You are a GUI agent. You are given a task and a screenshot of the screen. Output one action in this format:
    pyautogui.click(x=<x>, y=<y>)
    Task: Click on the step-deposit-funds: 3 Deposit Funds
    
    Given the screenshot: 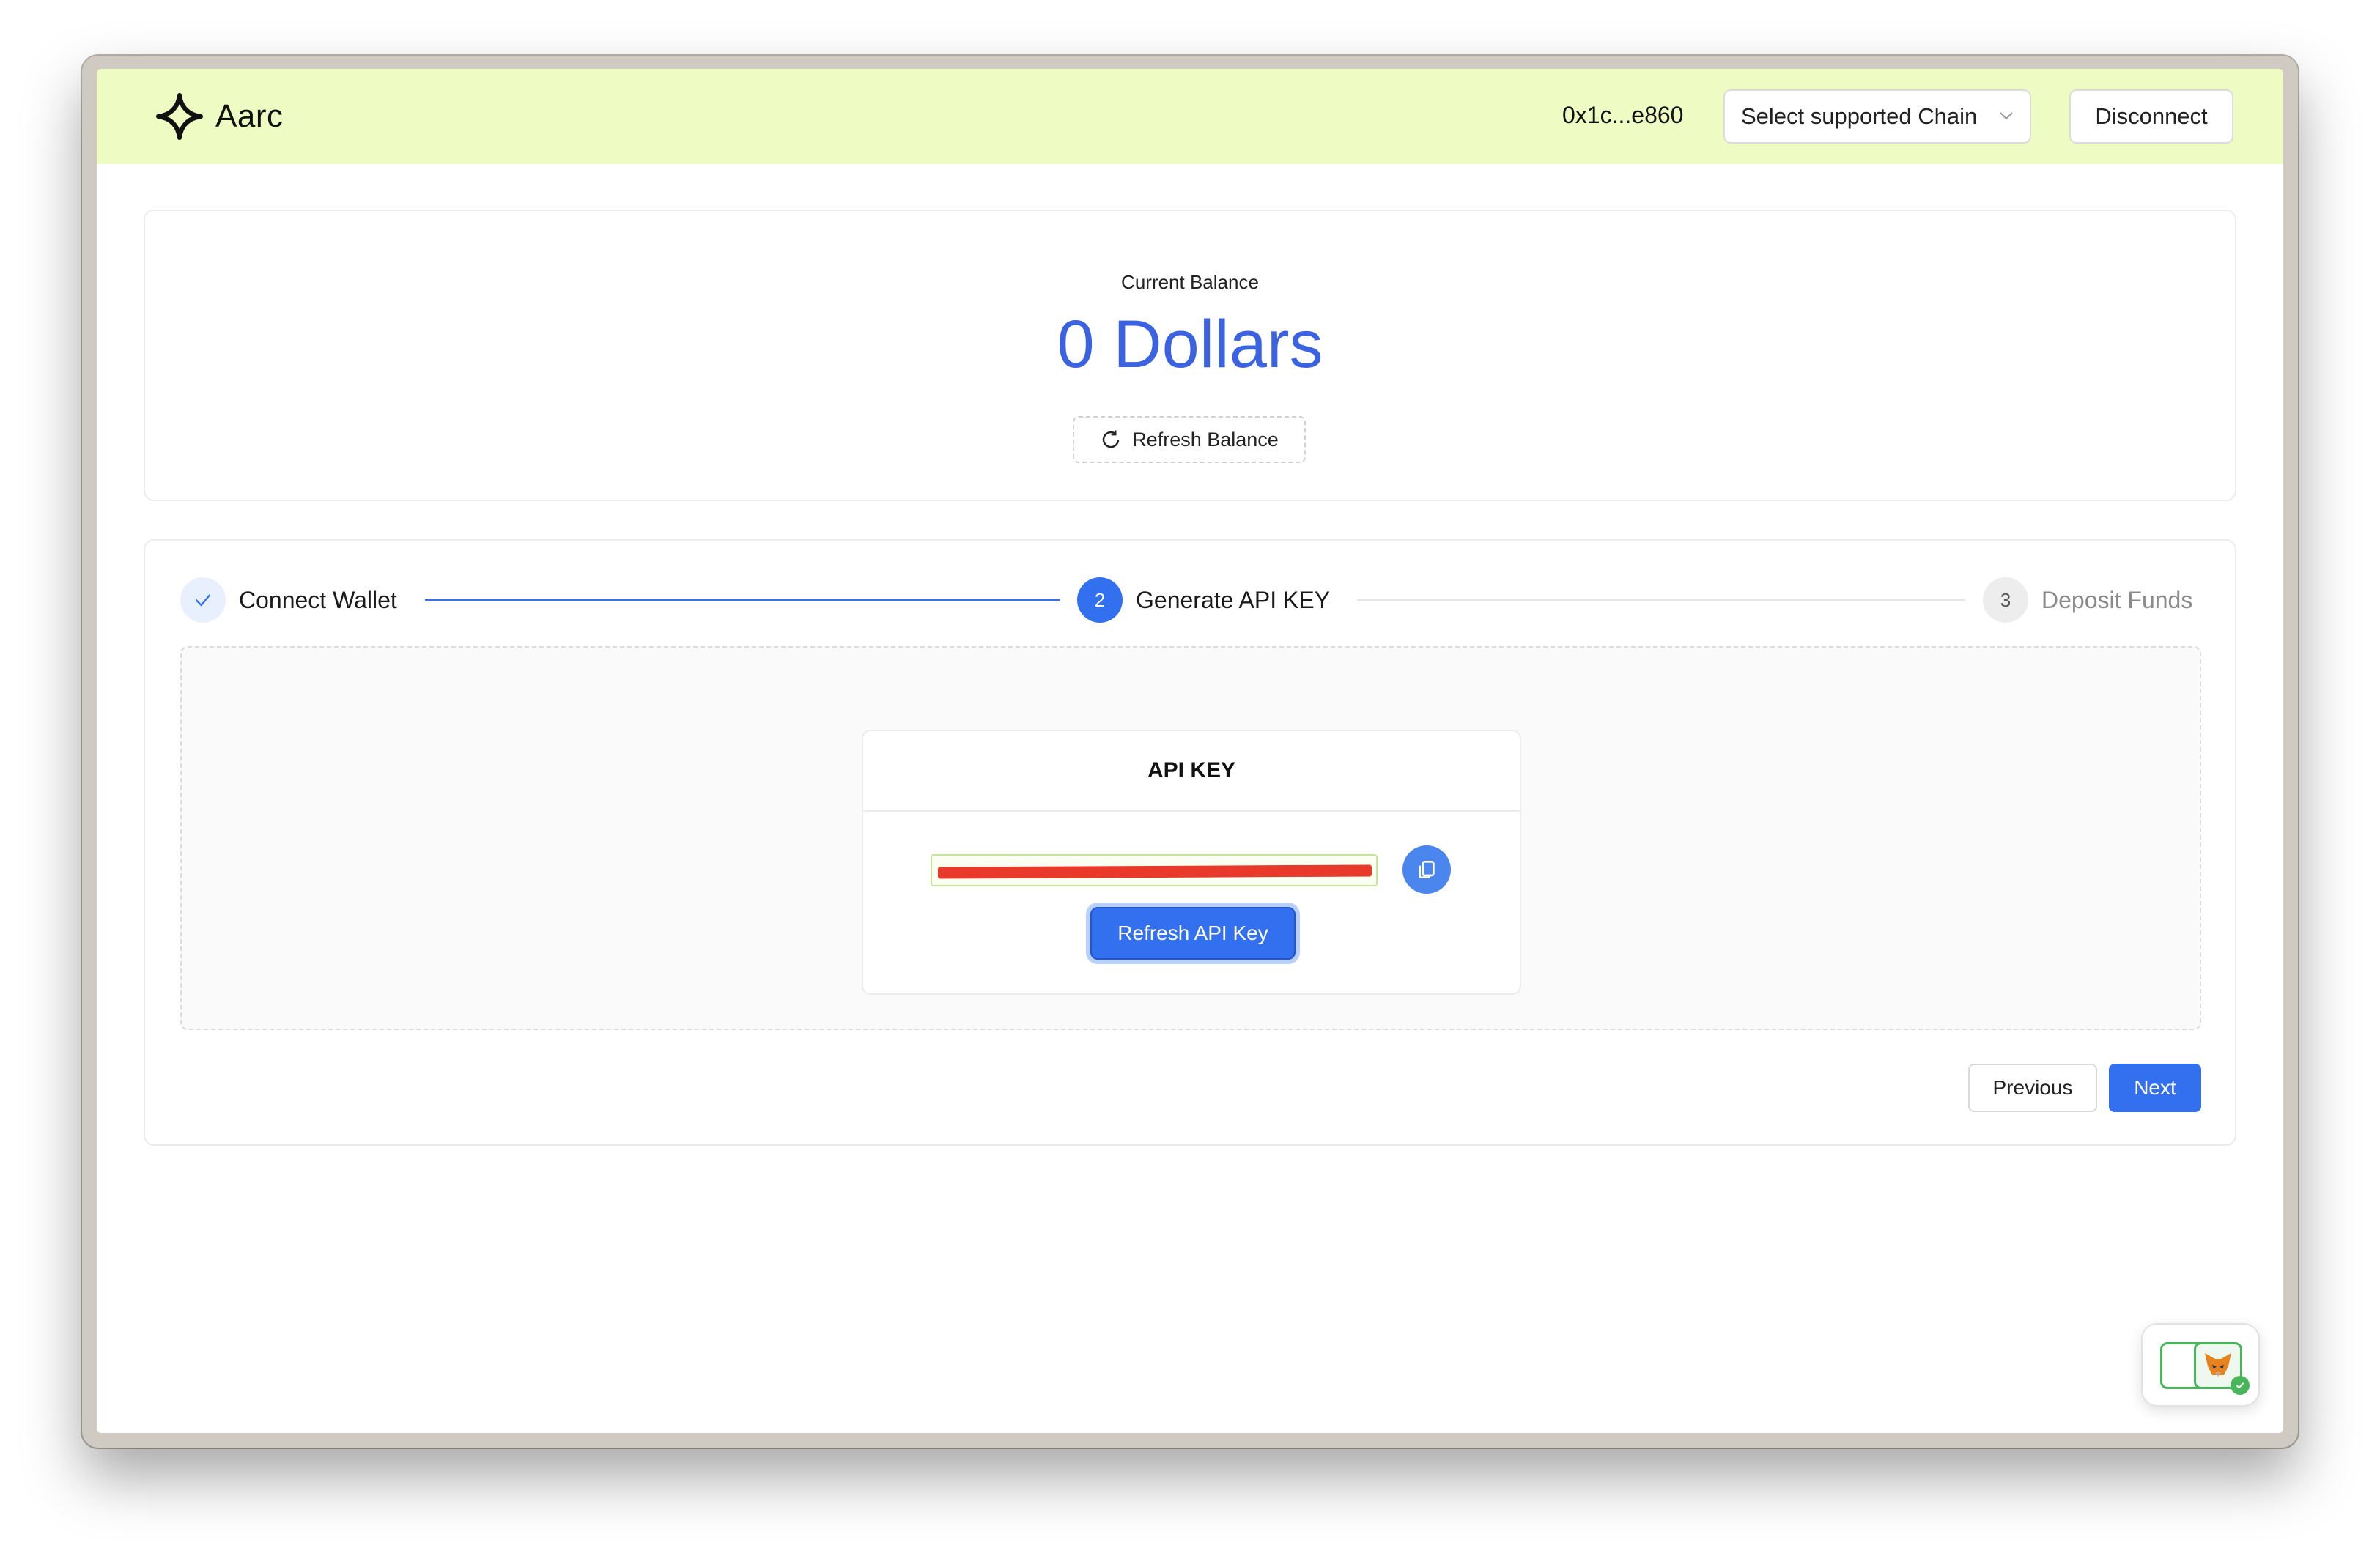 What is the action you would take?
    pyautogui.click(x=2087, y=600)
    